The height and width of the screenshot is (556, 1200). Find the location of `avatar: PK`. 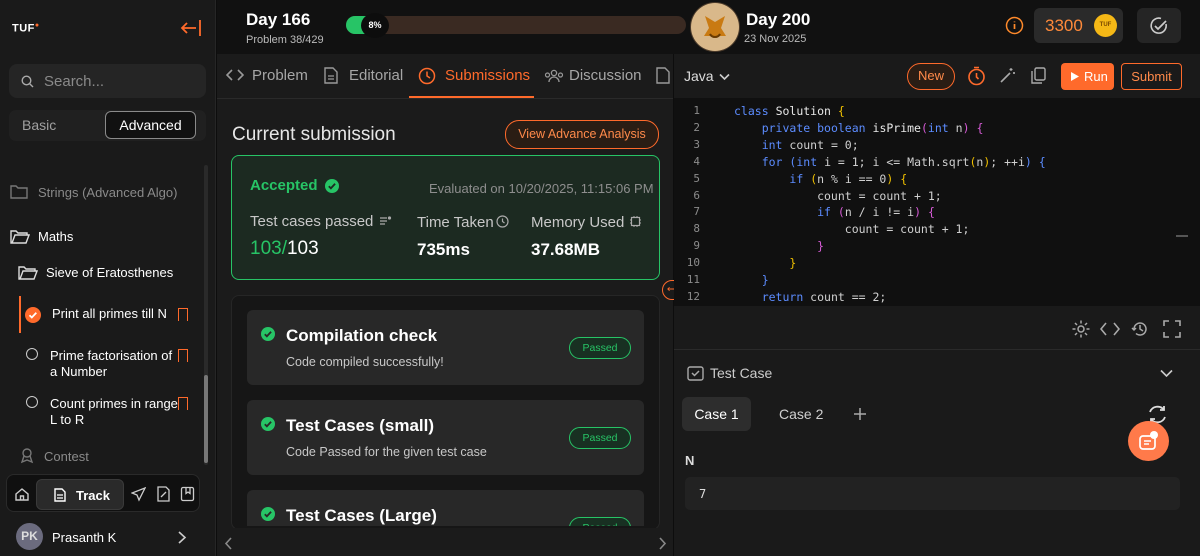

avatar: PK is located at coordinates (29, 536).